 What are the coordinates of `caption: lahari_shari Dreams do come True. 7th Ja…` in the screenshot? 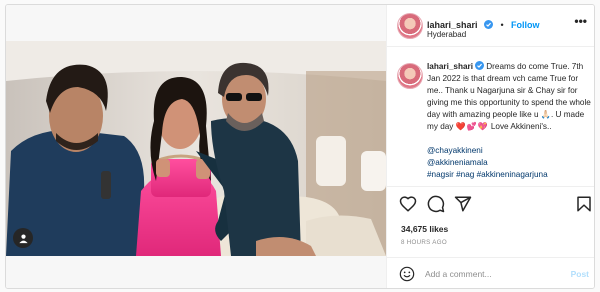 It's located at (509, 121).